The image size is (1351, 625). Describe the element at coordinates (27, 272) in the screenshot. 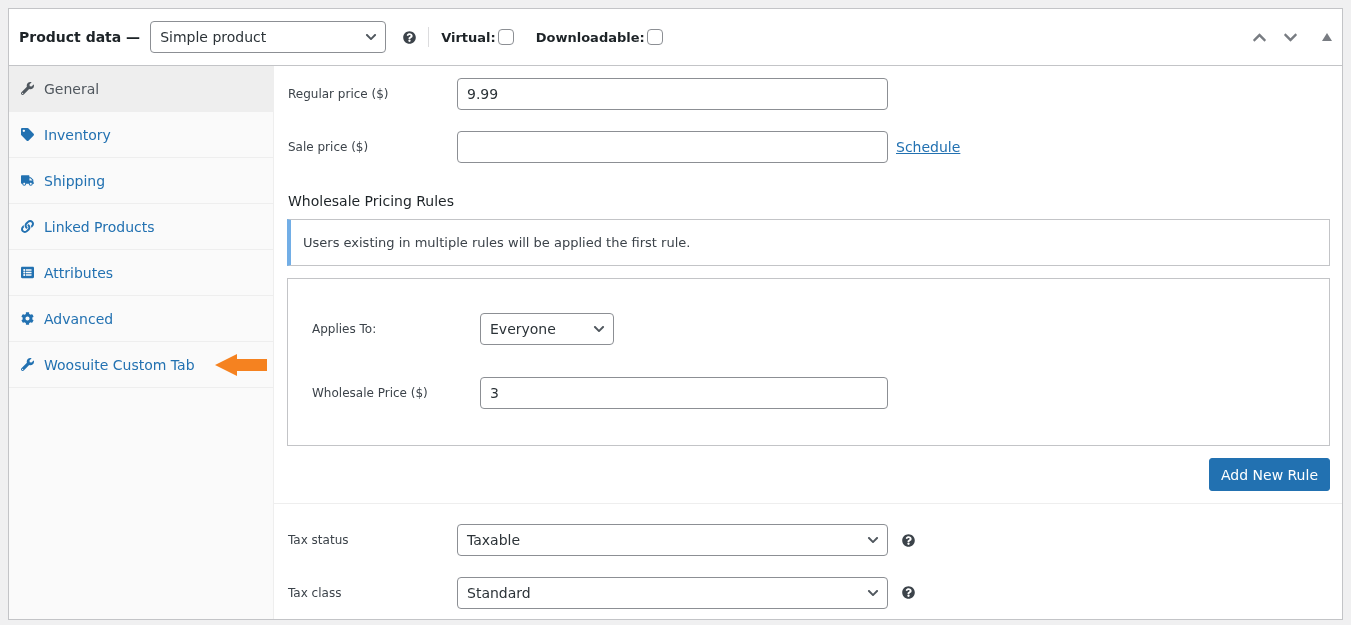

I see `list-icon` at that location.